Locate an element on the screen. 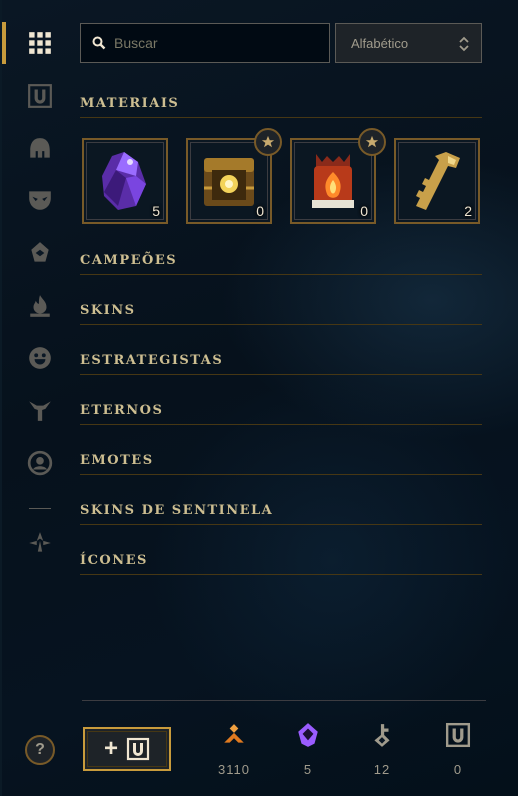 This screenshot has height=796, width=518. rail-wards-button is located at coordinates (40, 253).